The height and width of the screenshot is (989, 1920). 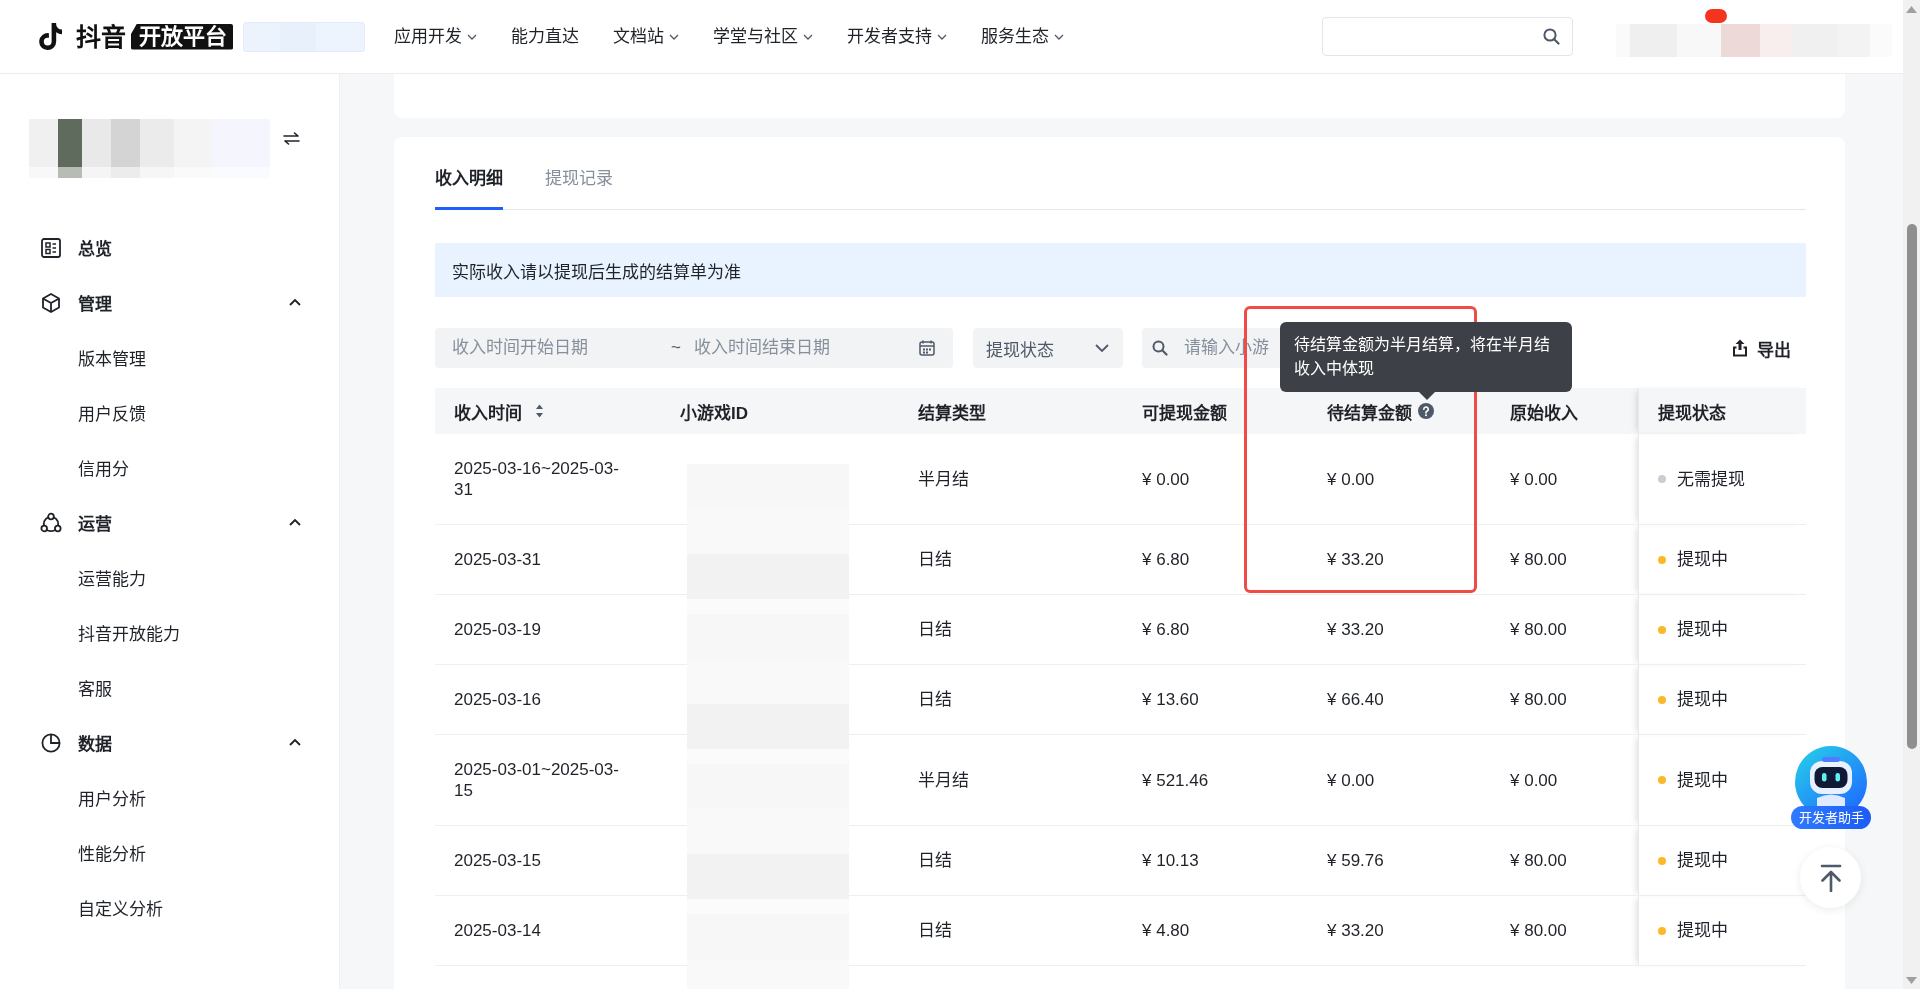 I want to click on column-header: 原始收入, so click(x=1544, y=413).